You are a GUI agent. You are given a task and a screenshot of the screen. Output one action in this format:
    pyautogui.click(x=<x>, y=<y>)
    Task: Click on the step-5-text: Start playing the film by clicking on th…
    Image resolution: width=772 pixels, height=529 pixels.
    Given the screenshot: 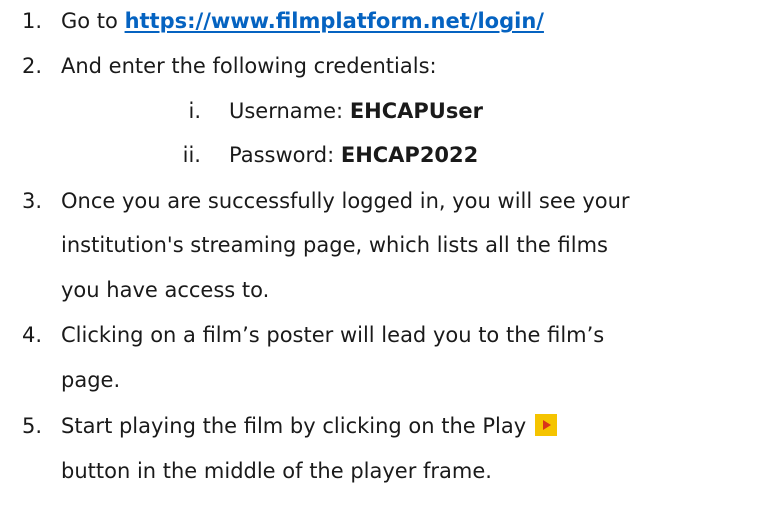 What is the action you would take?
    pyautogui.click(x=297, y=426)
    